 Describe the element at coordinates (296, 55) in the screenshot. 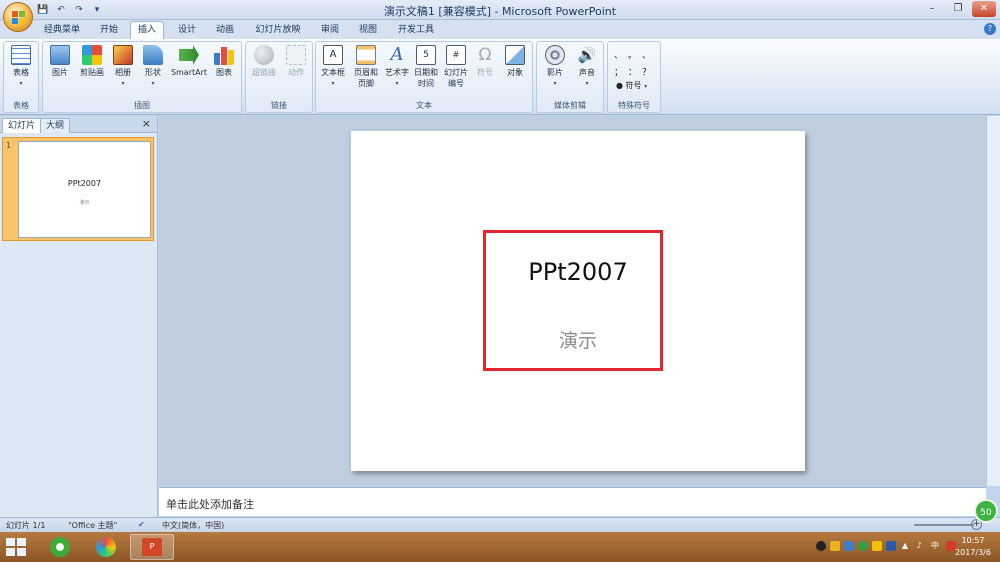

I see `action-icon` at that location.